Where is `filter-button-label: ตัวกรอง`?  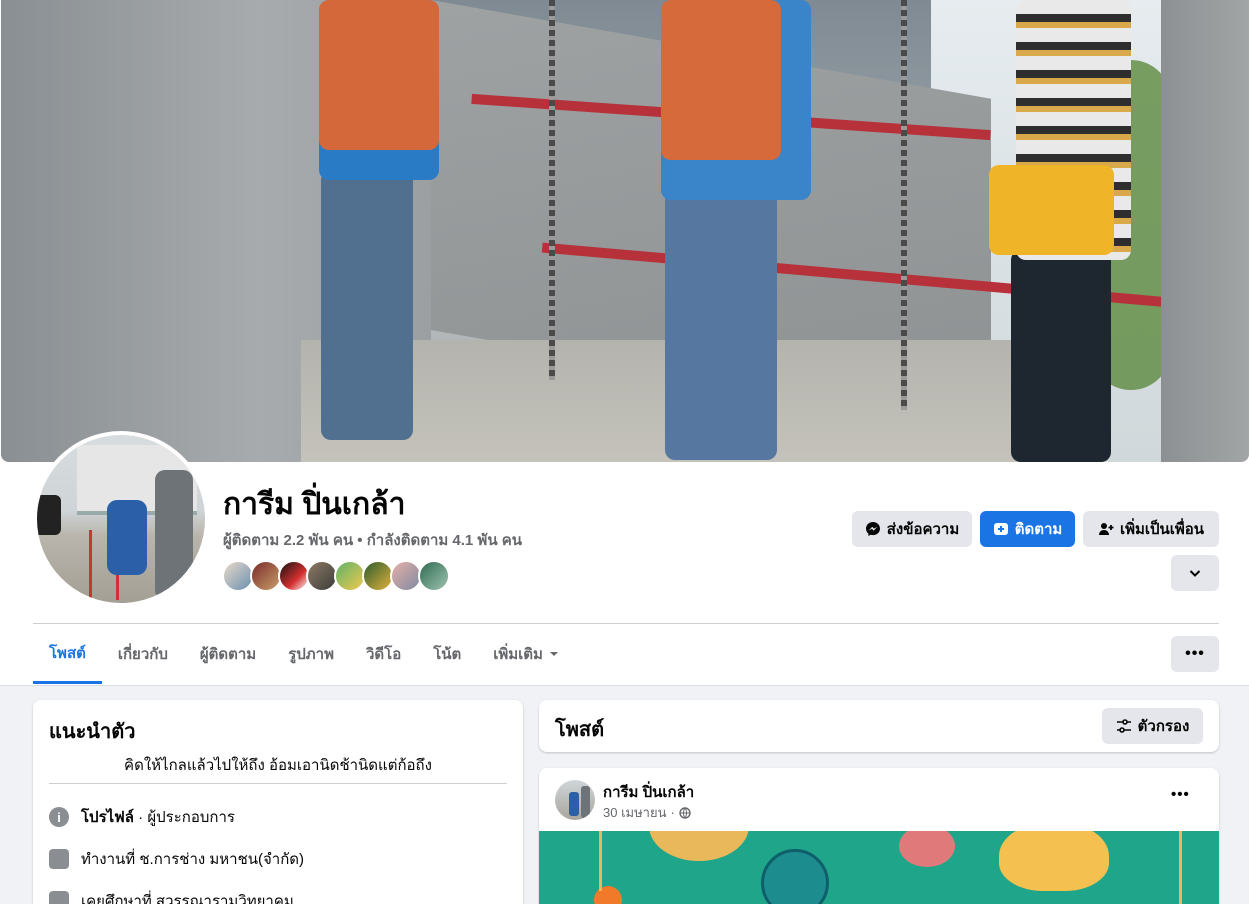
filter-button-label: ตัวกรอง is located at coordinates (1163, 726).